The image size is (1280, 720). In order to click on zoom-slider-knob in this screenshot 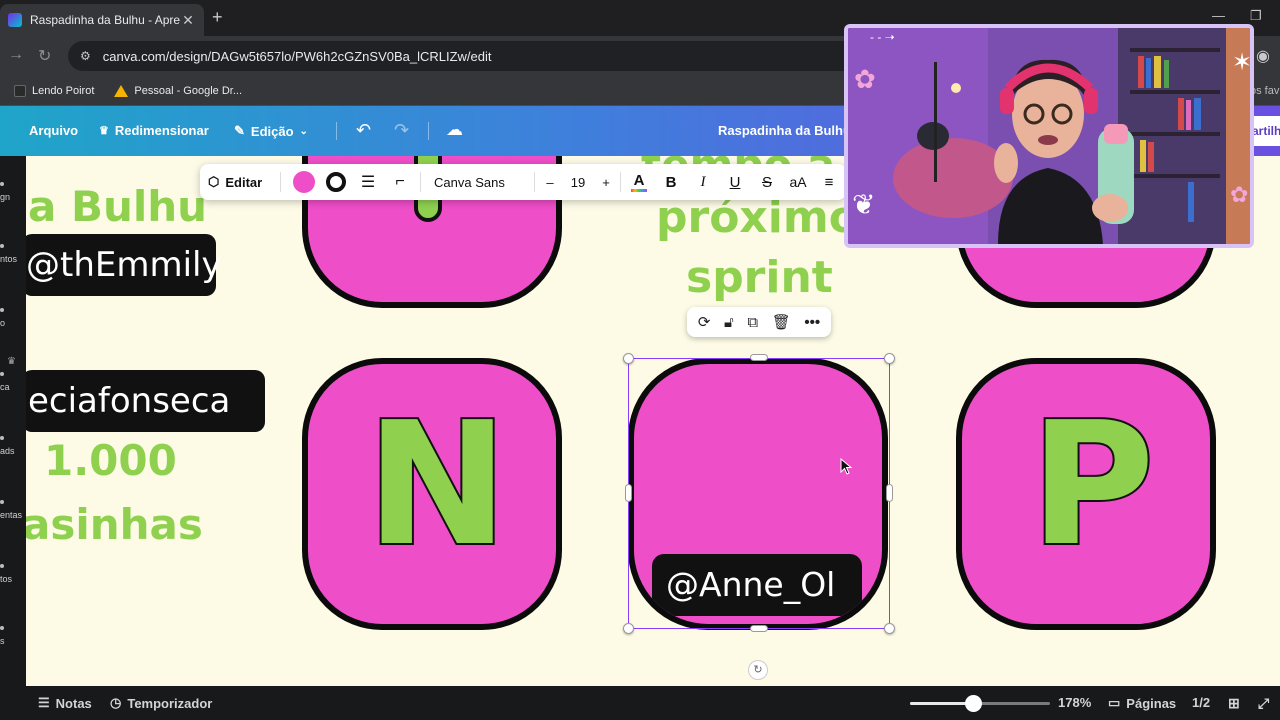, I will do `click(973, 703)`.